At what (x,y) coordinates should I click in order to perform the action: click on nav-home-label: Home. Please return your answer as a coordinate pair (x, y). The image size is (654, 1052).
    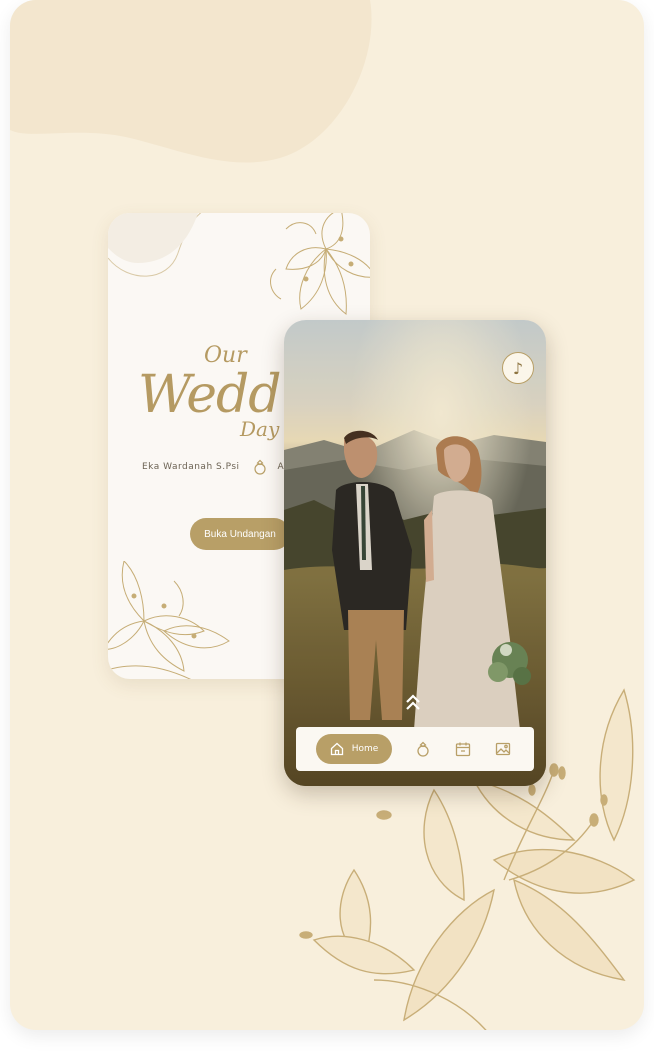
    Looking at the image, I should click on (365, 749).